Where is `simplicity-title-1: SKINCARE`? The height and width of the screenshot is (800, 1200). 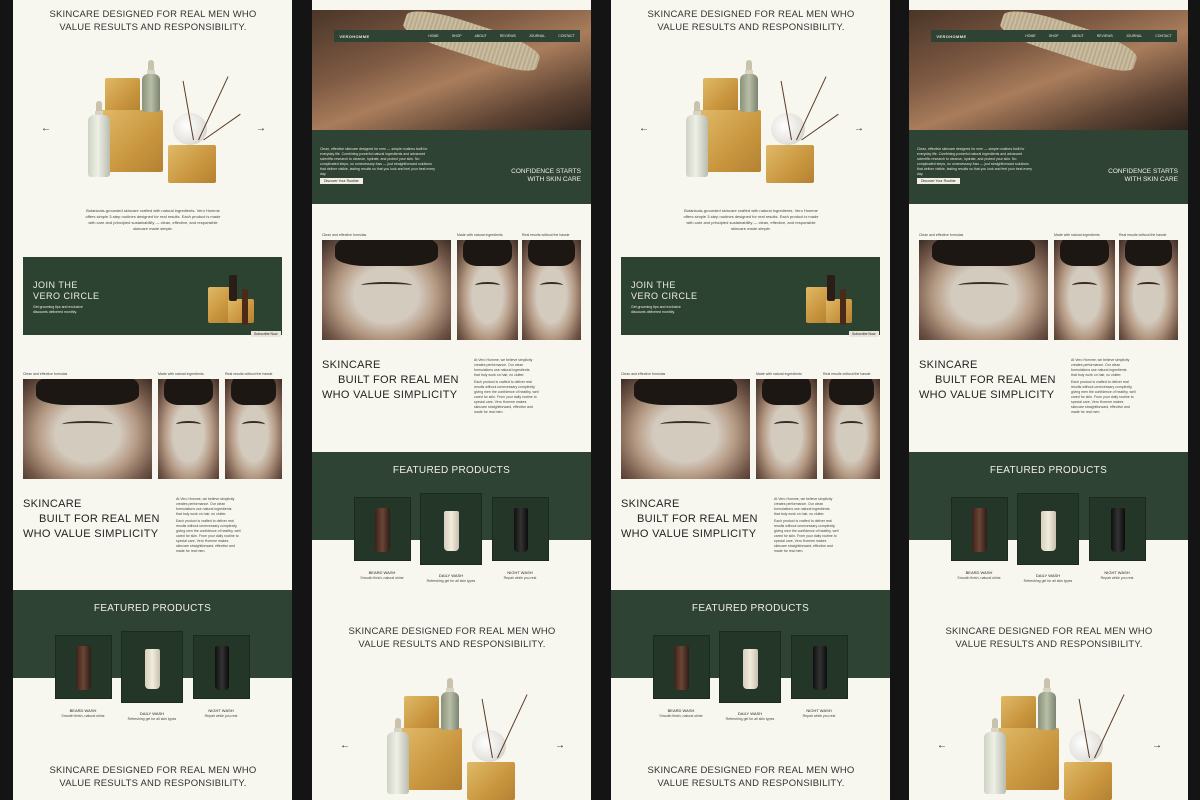 simplicity-title-1: SKINCARE is located at coordinates (351, 365).